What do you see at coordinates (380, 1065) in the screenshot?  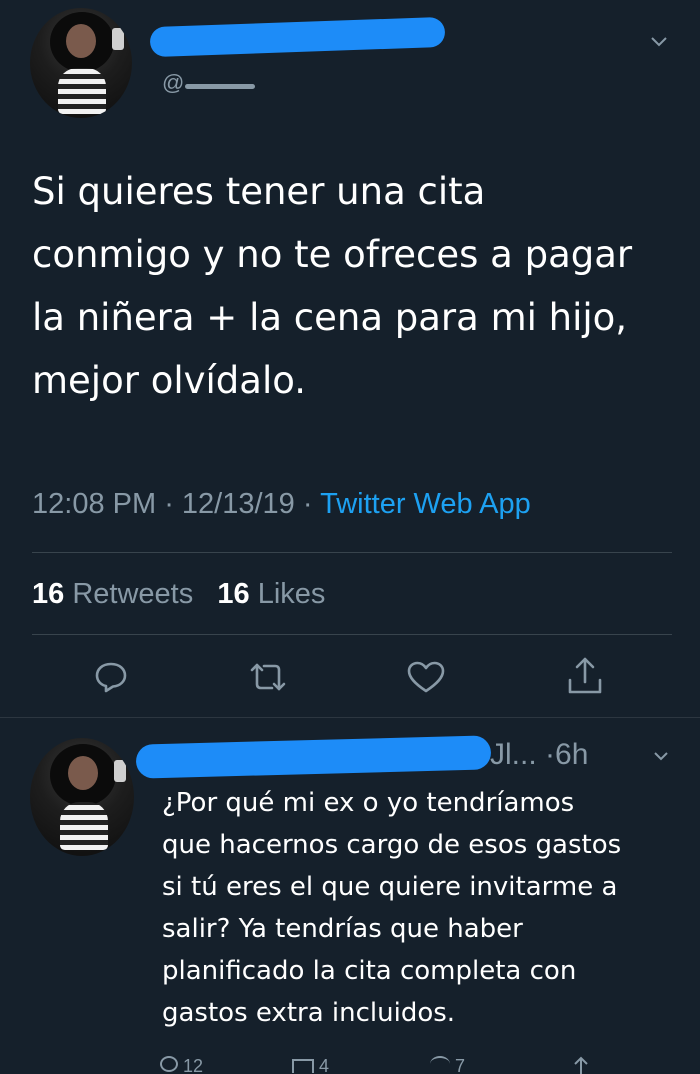 I see `reply-actions: 12 4 7` at bounding box center [380, 1065].